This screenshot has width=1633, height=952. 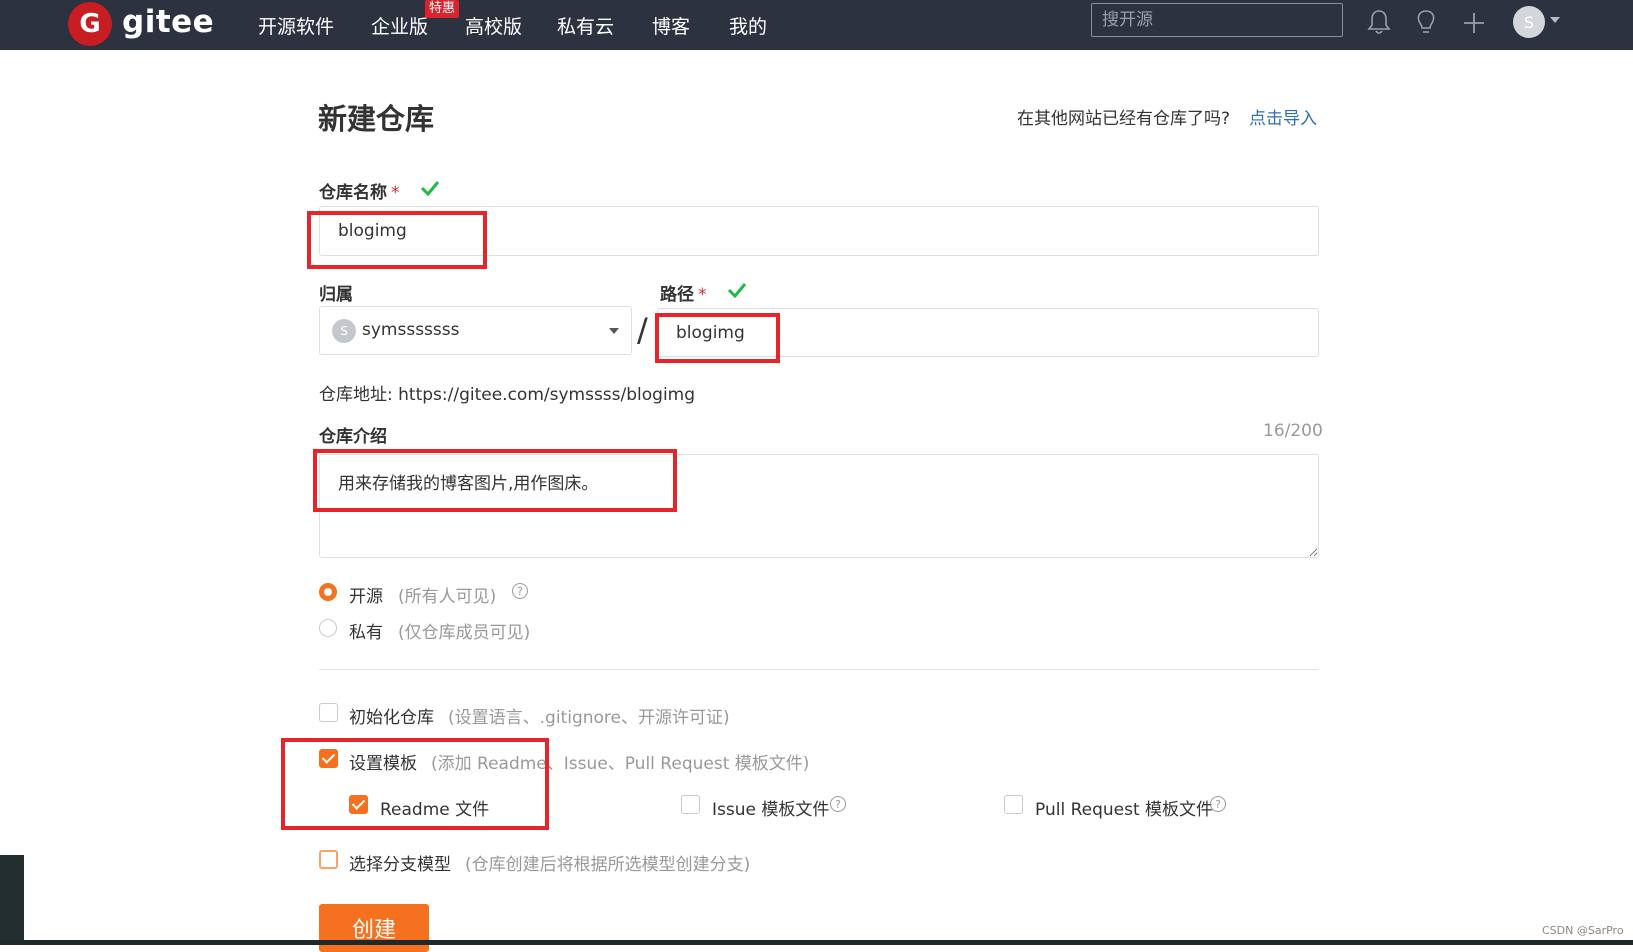 I want to click on branch-model-checkbox, so click(x=328, y=859).